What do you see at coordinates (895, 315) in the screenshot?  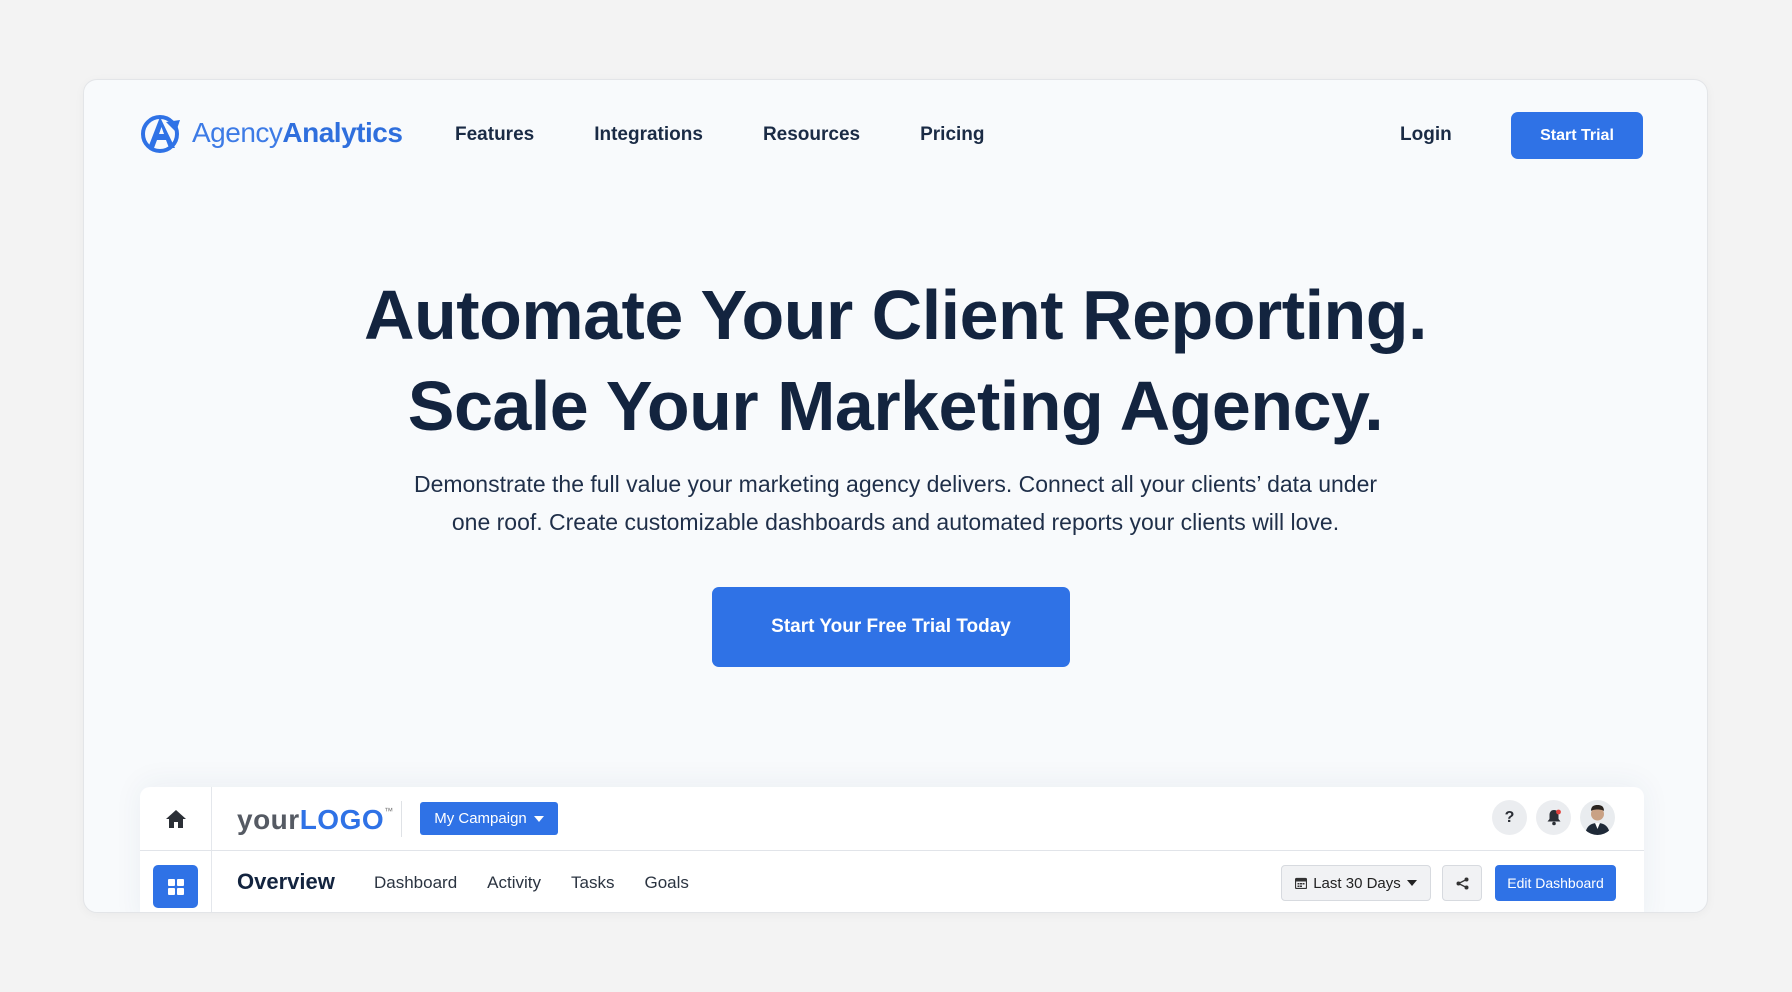 I see `hero-title-line-1: Automate Your Client Reporting.` at bounding box center [895, 315].